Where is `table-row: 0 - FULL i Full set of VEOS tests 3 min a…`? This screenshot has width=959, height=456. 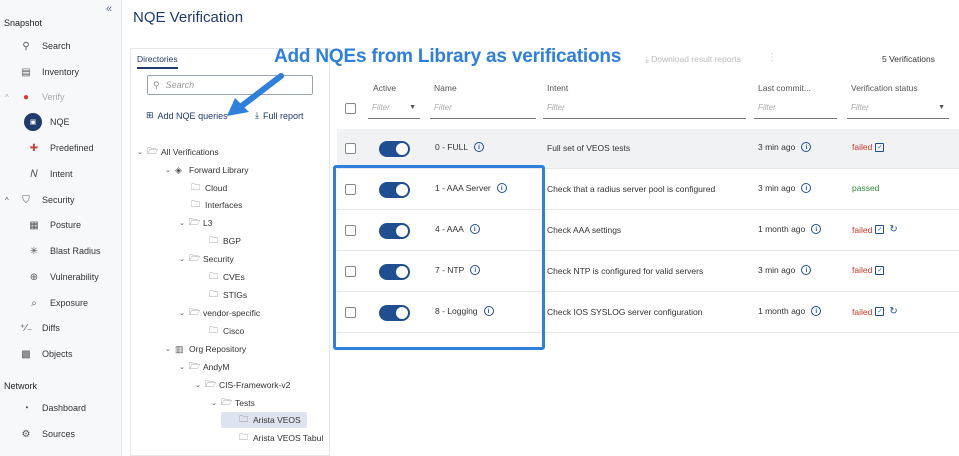
table-row: 0 - FULL i Full set of VEOS tests 3 min a… is located at coordinates (648, 149).